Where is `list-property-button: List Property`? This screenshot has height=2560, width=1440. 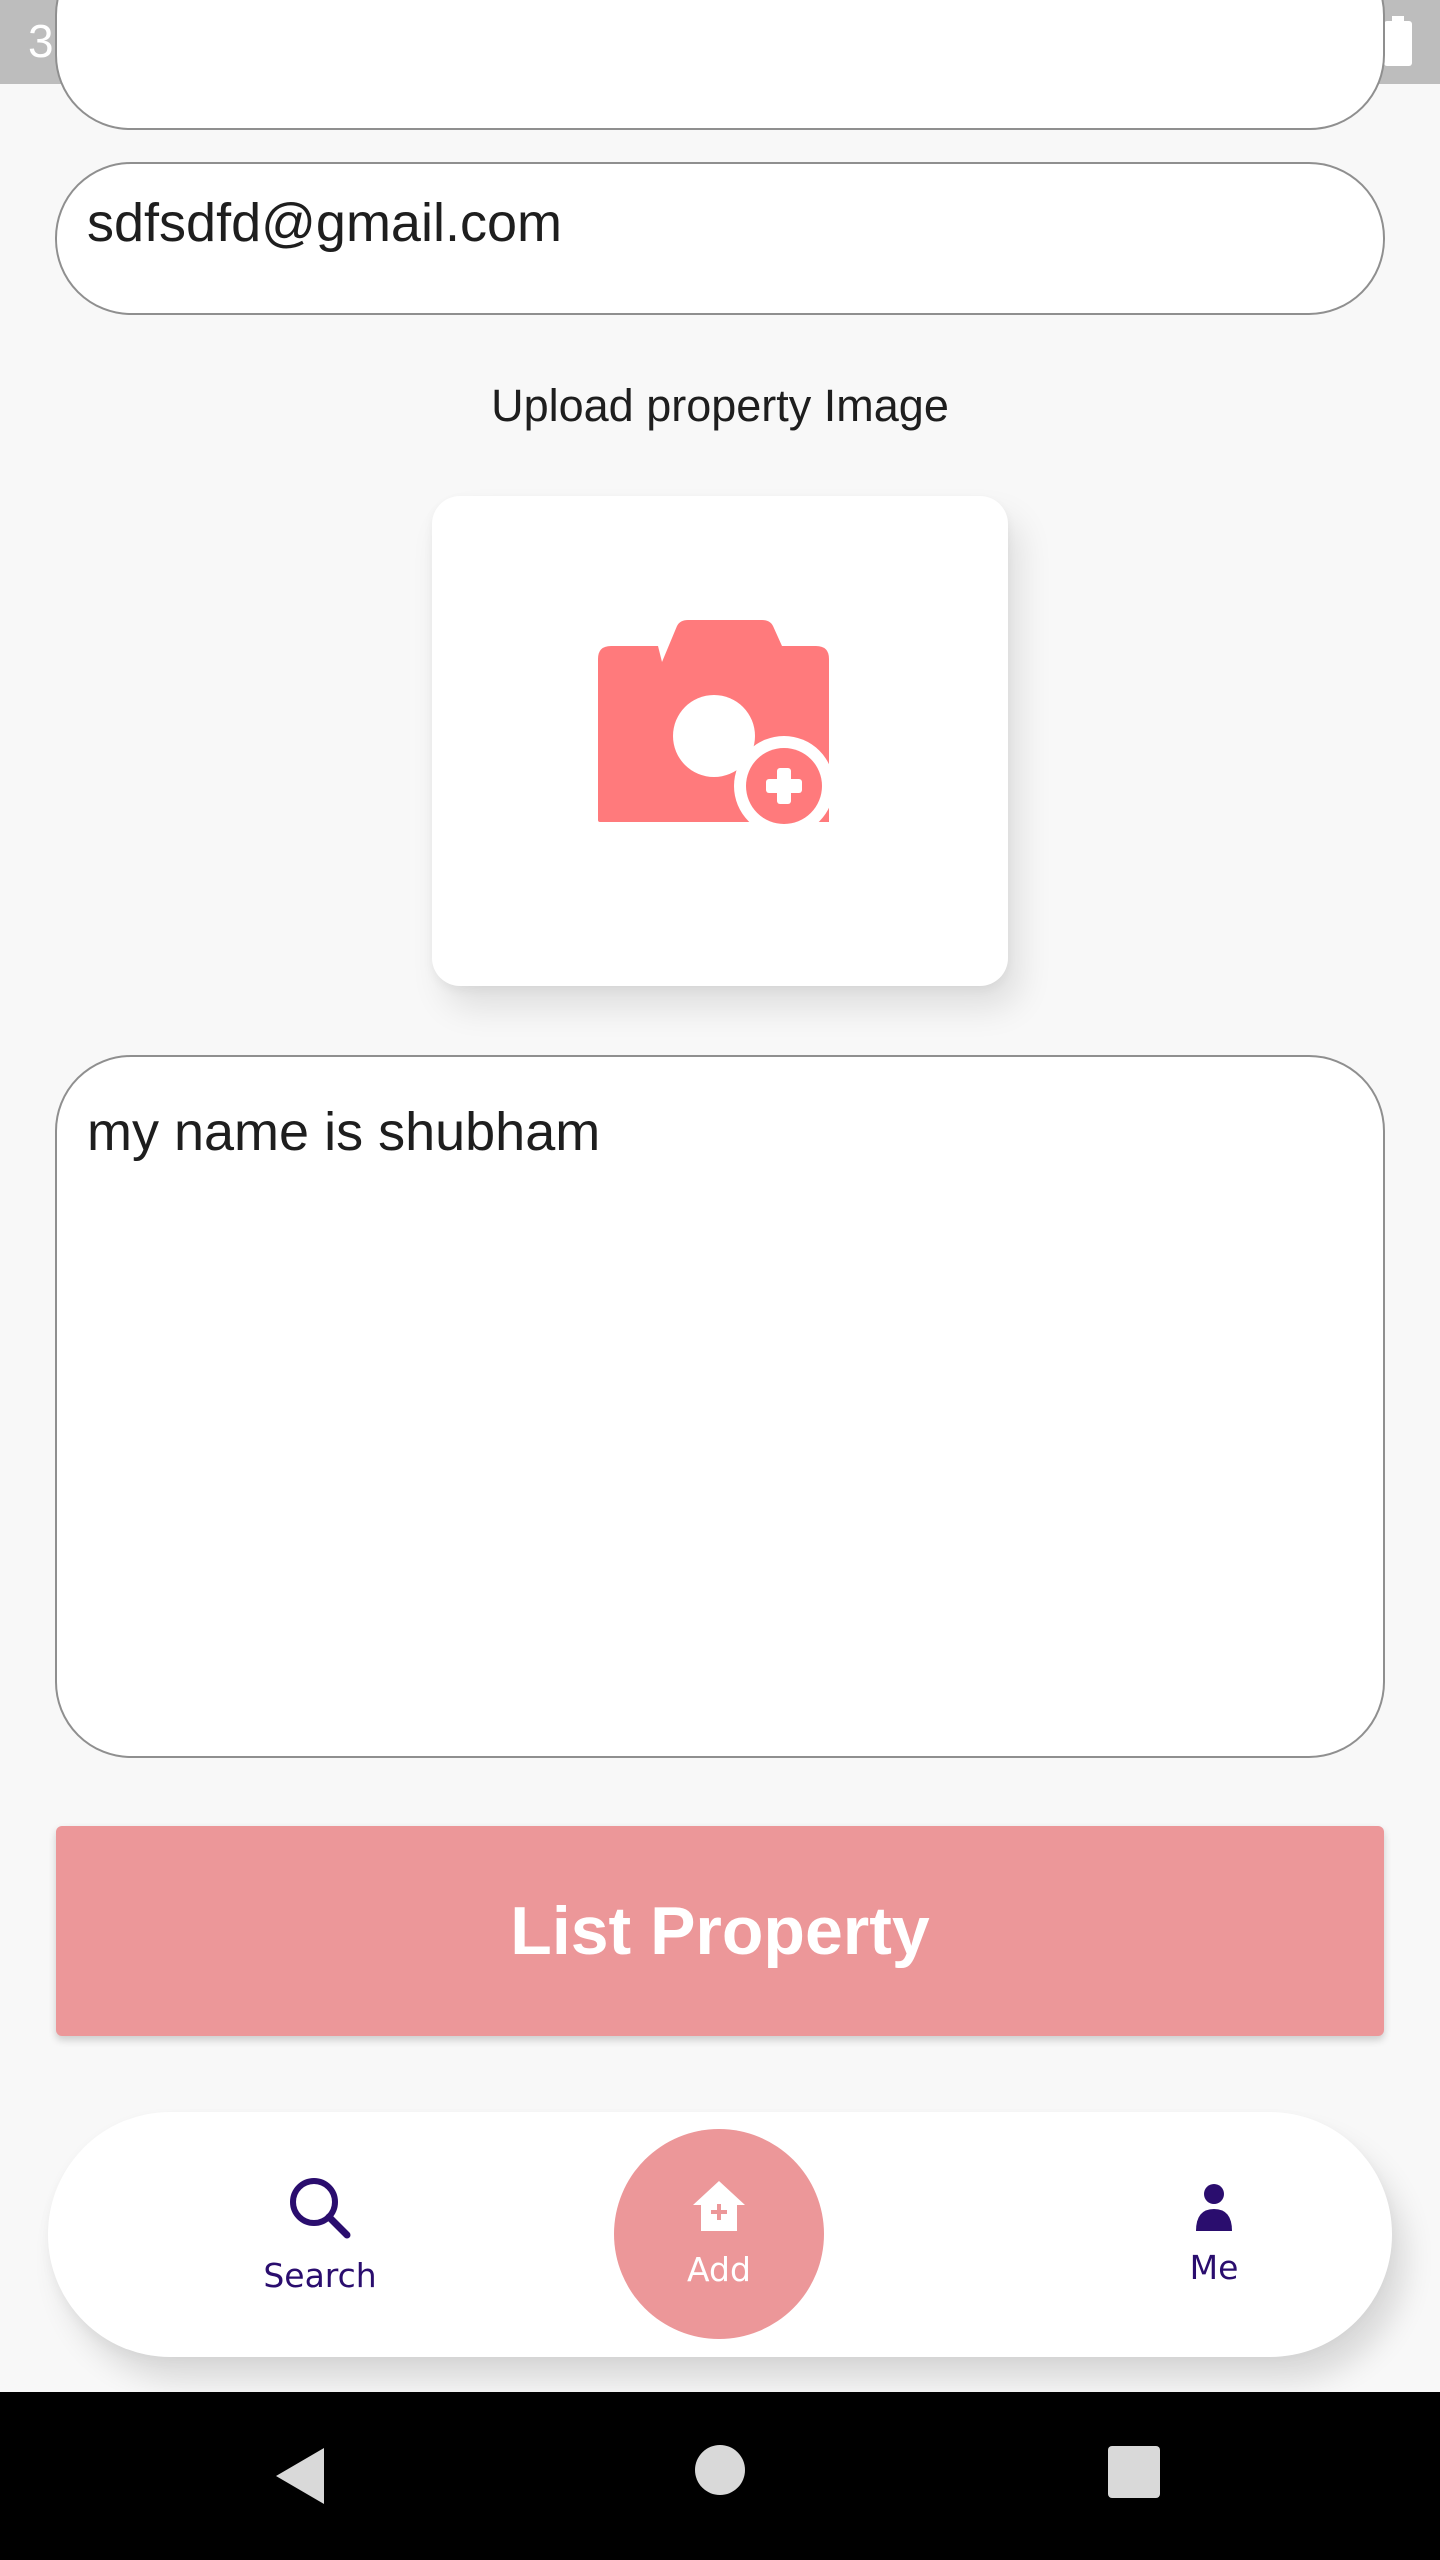
list-property-button: List Property is located at coordinates (720, 1931).